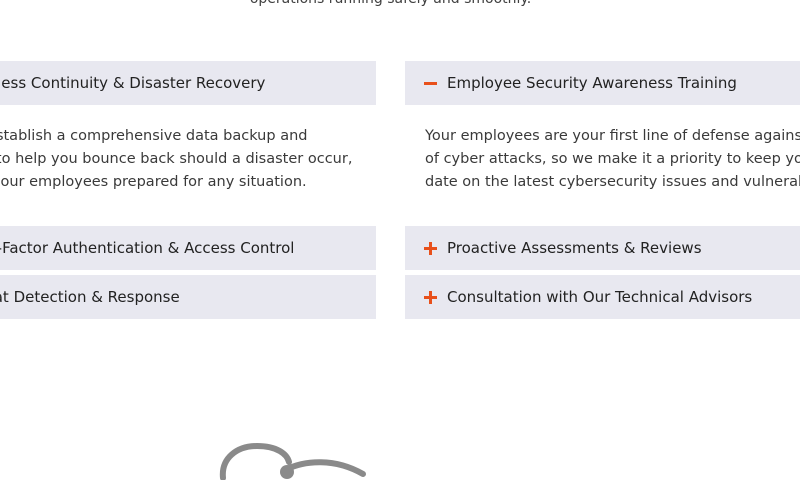 This screenshot has width=800, height=480. I want to click on accordion-header-continuity: Business Continuity & Disaster Recovery, so click(188, 83).